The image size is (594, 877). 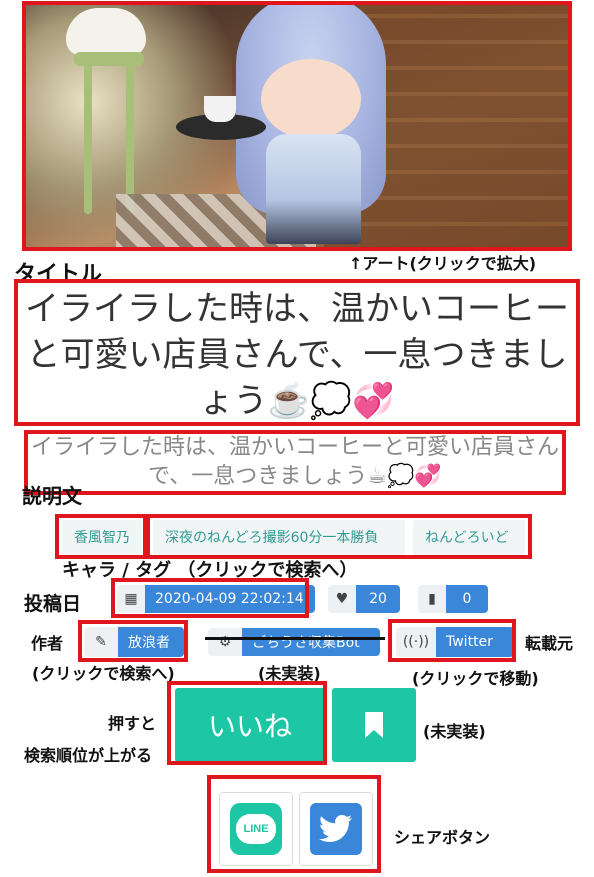 What do you see at coordinates (210, 598) in the screenshot?
I see `post-date-highlight-box` at bounding box center [210, 598].